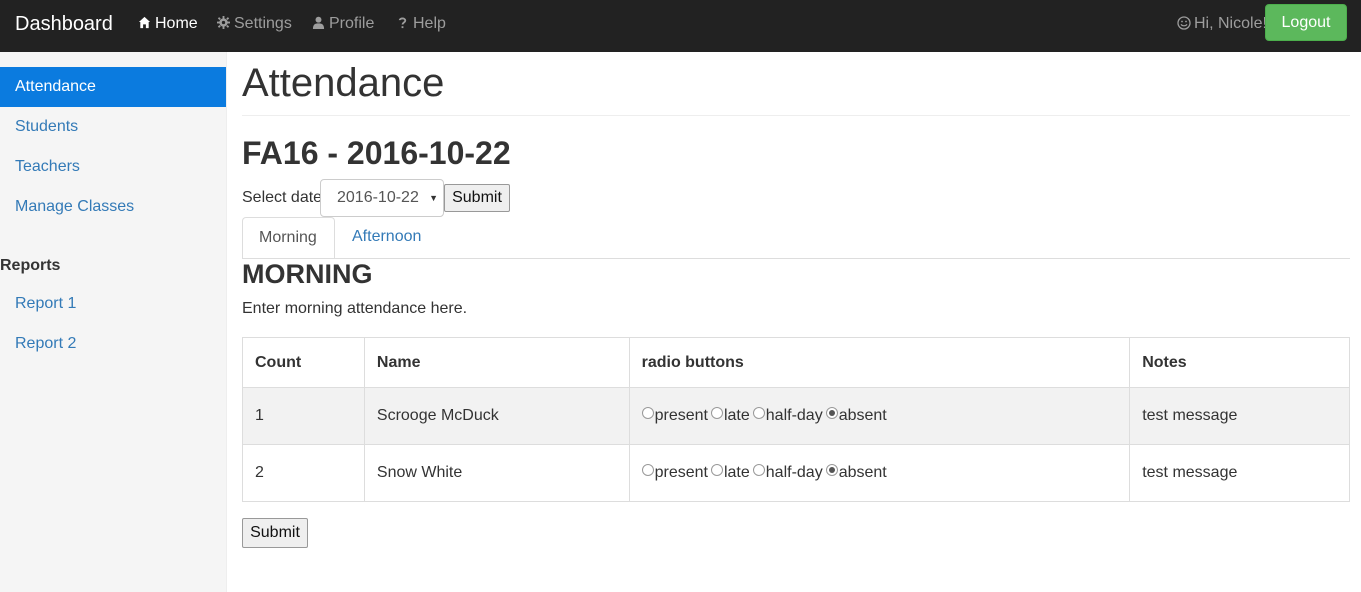  I want to click on sidebar-item-manage-classes: Manage Classes, so click(113, 207).